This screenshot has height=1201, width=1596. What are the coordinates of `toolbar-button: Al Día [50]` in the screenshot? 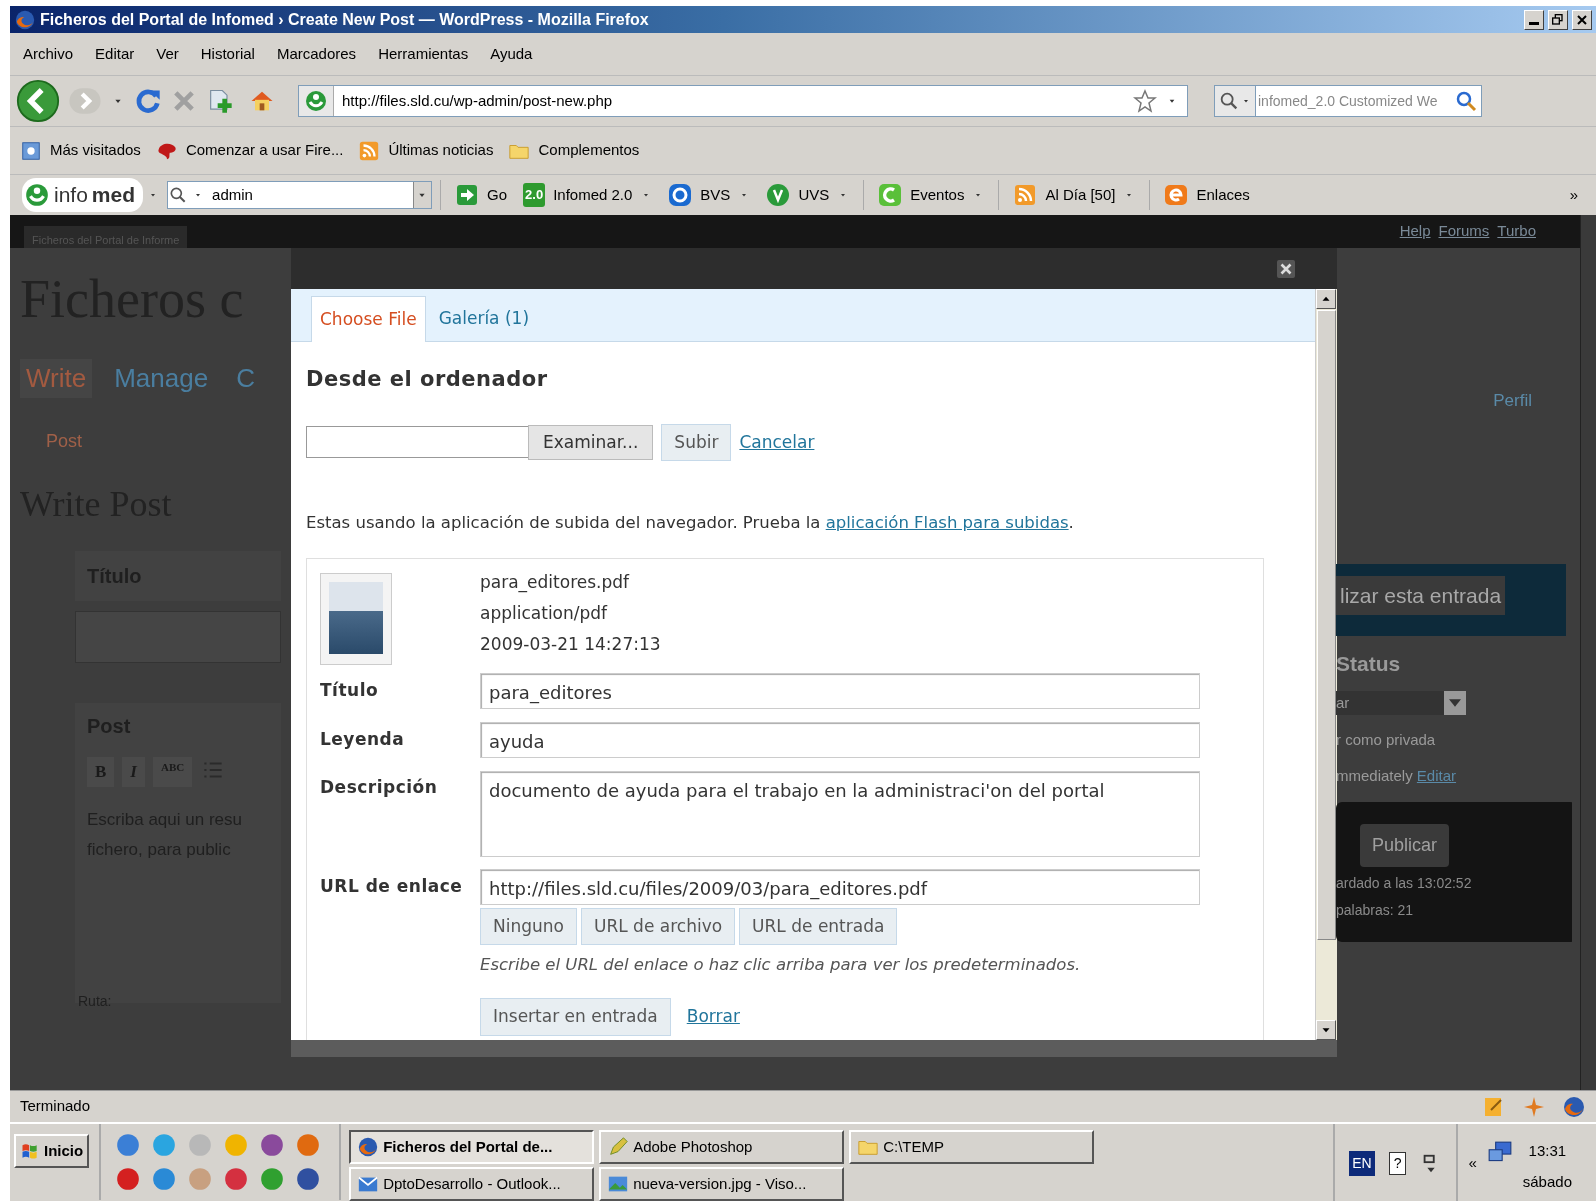 It's located at (1074, 195).